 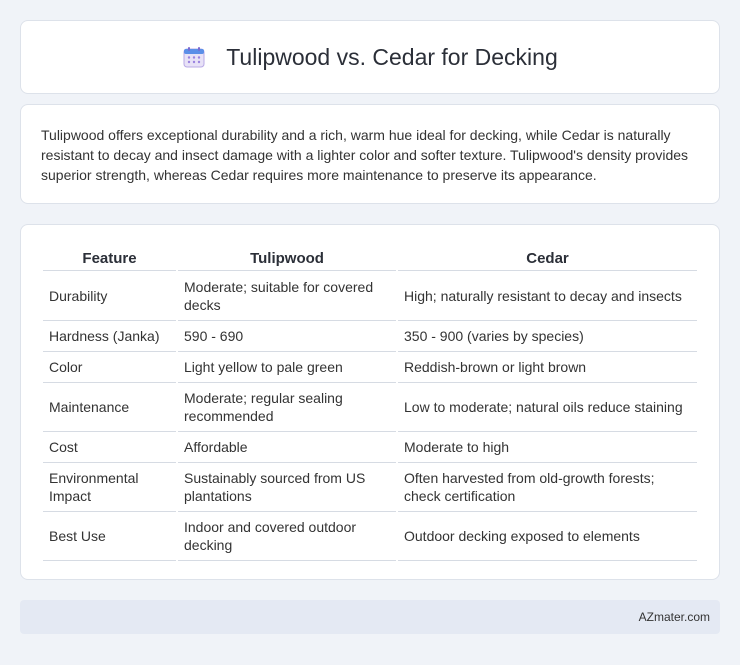 What do you see at coordinates (287, 336) in the screenshot?
I see `cell-tulipwood: 590 - 690` at bounding box center [287, 336].